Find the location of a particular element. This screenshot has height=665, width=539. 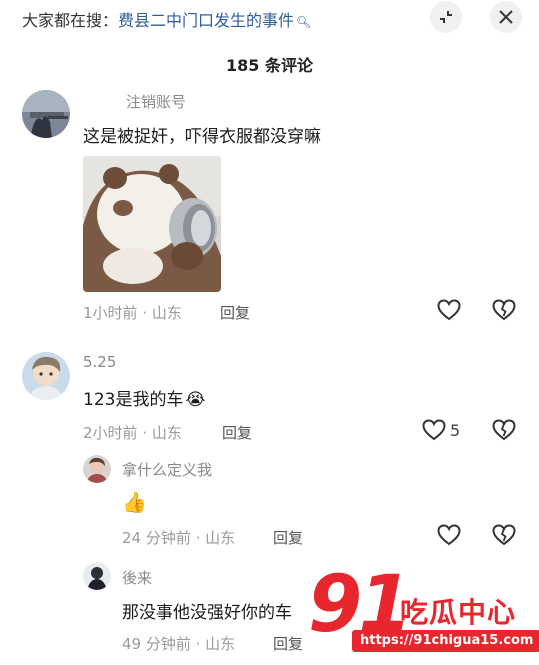

reply-username: 拿什么定义我 is located at coordinates (167, 469).